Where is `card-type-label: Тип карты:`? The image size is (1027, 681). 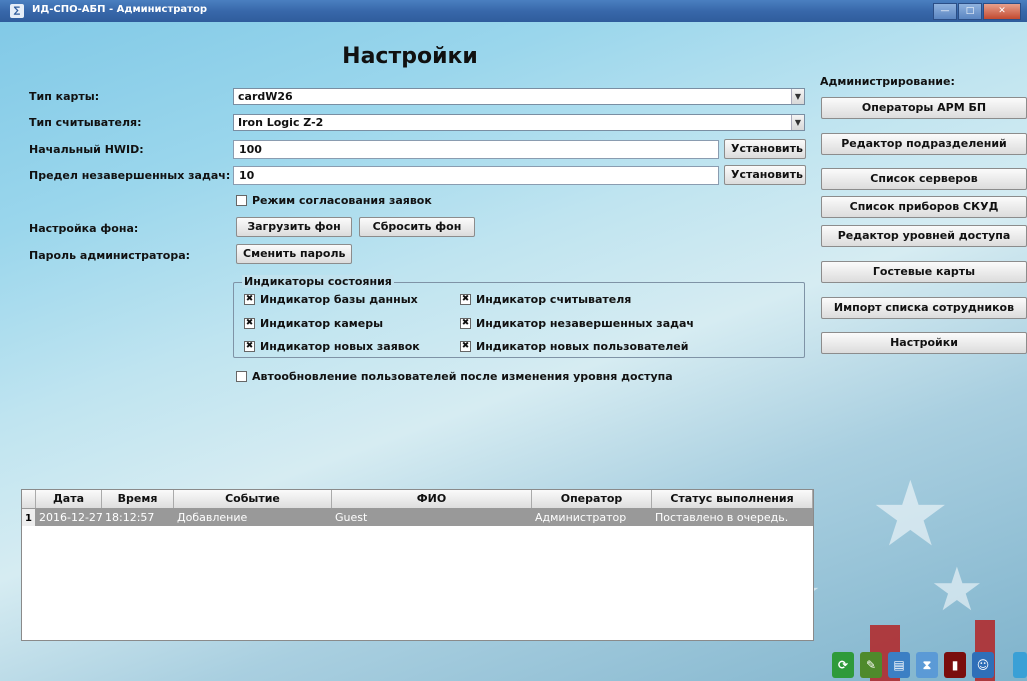 card-type-label: Тип карты: is located at coordinates (64, 96).